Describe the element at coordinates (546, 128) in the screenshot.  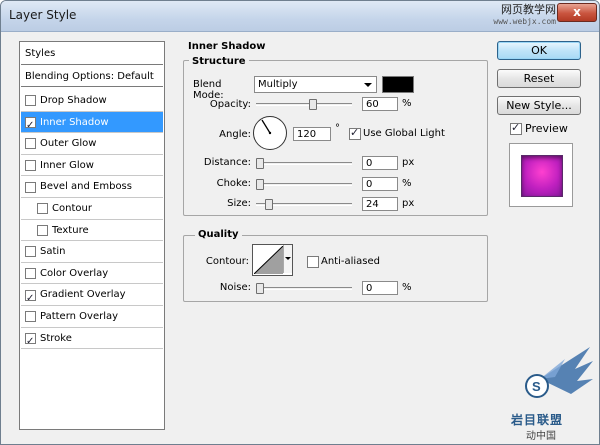
I see `preview-label: Preview` at that location.